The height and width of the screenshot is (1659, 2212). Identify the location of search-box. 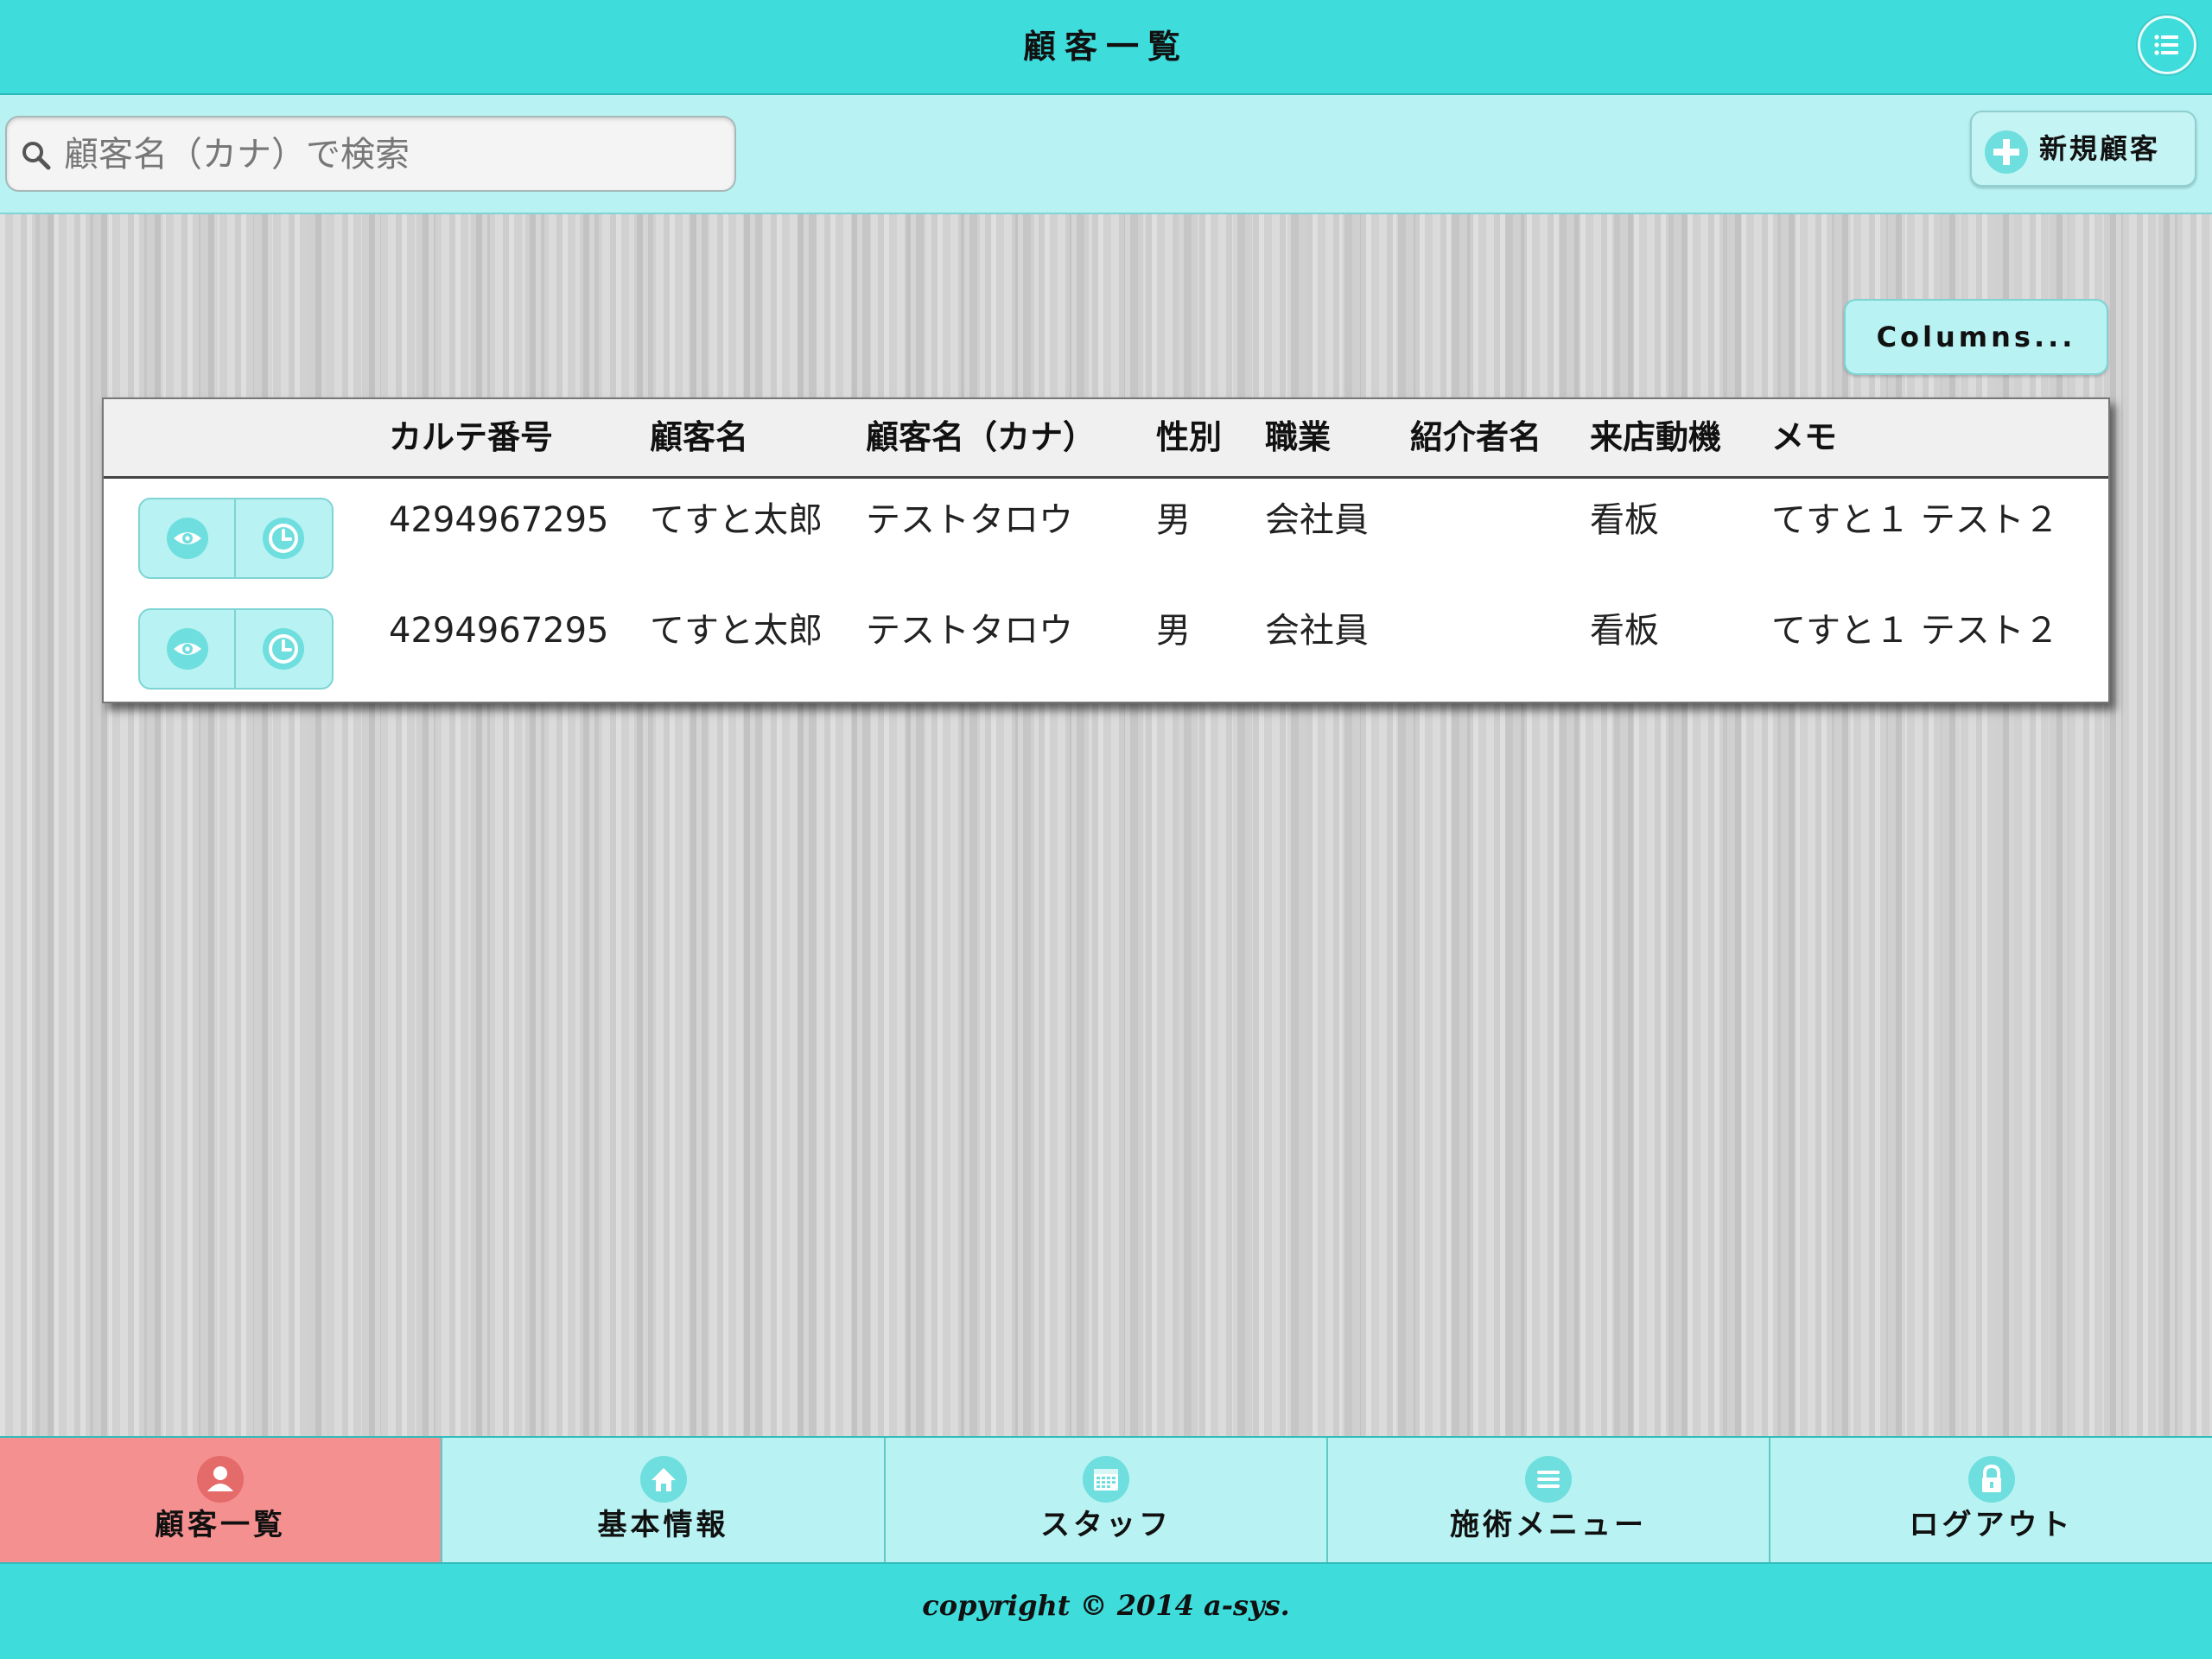
(370, 154).